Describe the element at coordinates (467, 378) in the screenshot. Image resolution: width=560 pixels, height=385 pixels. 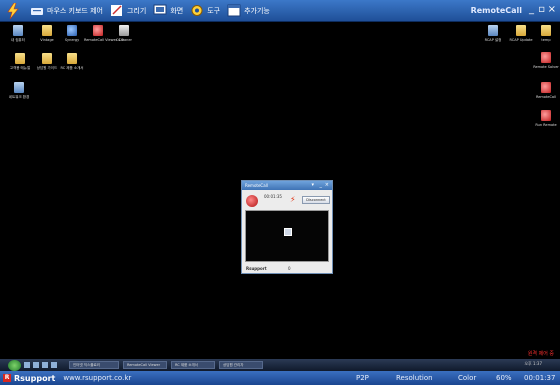
I see `color-button: Color` at that location.